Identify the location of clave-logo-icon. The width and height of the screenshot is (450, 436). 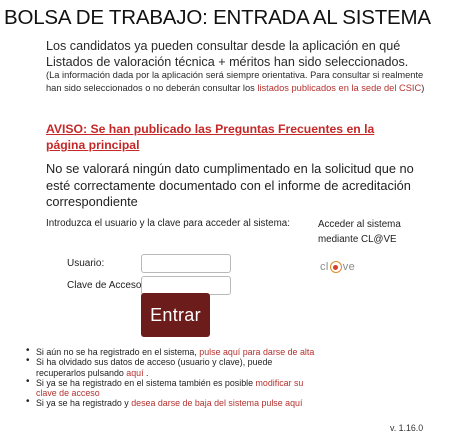
(335, 267).